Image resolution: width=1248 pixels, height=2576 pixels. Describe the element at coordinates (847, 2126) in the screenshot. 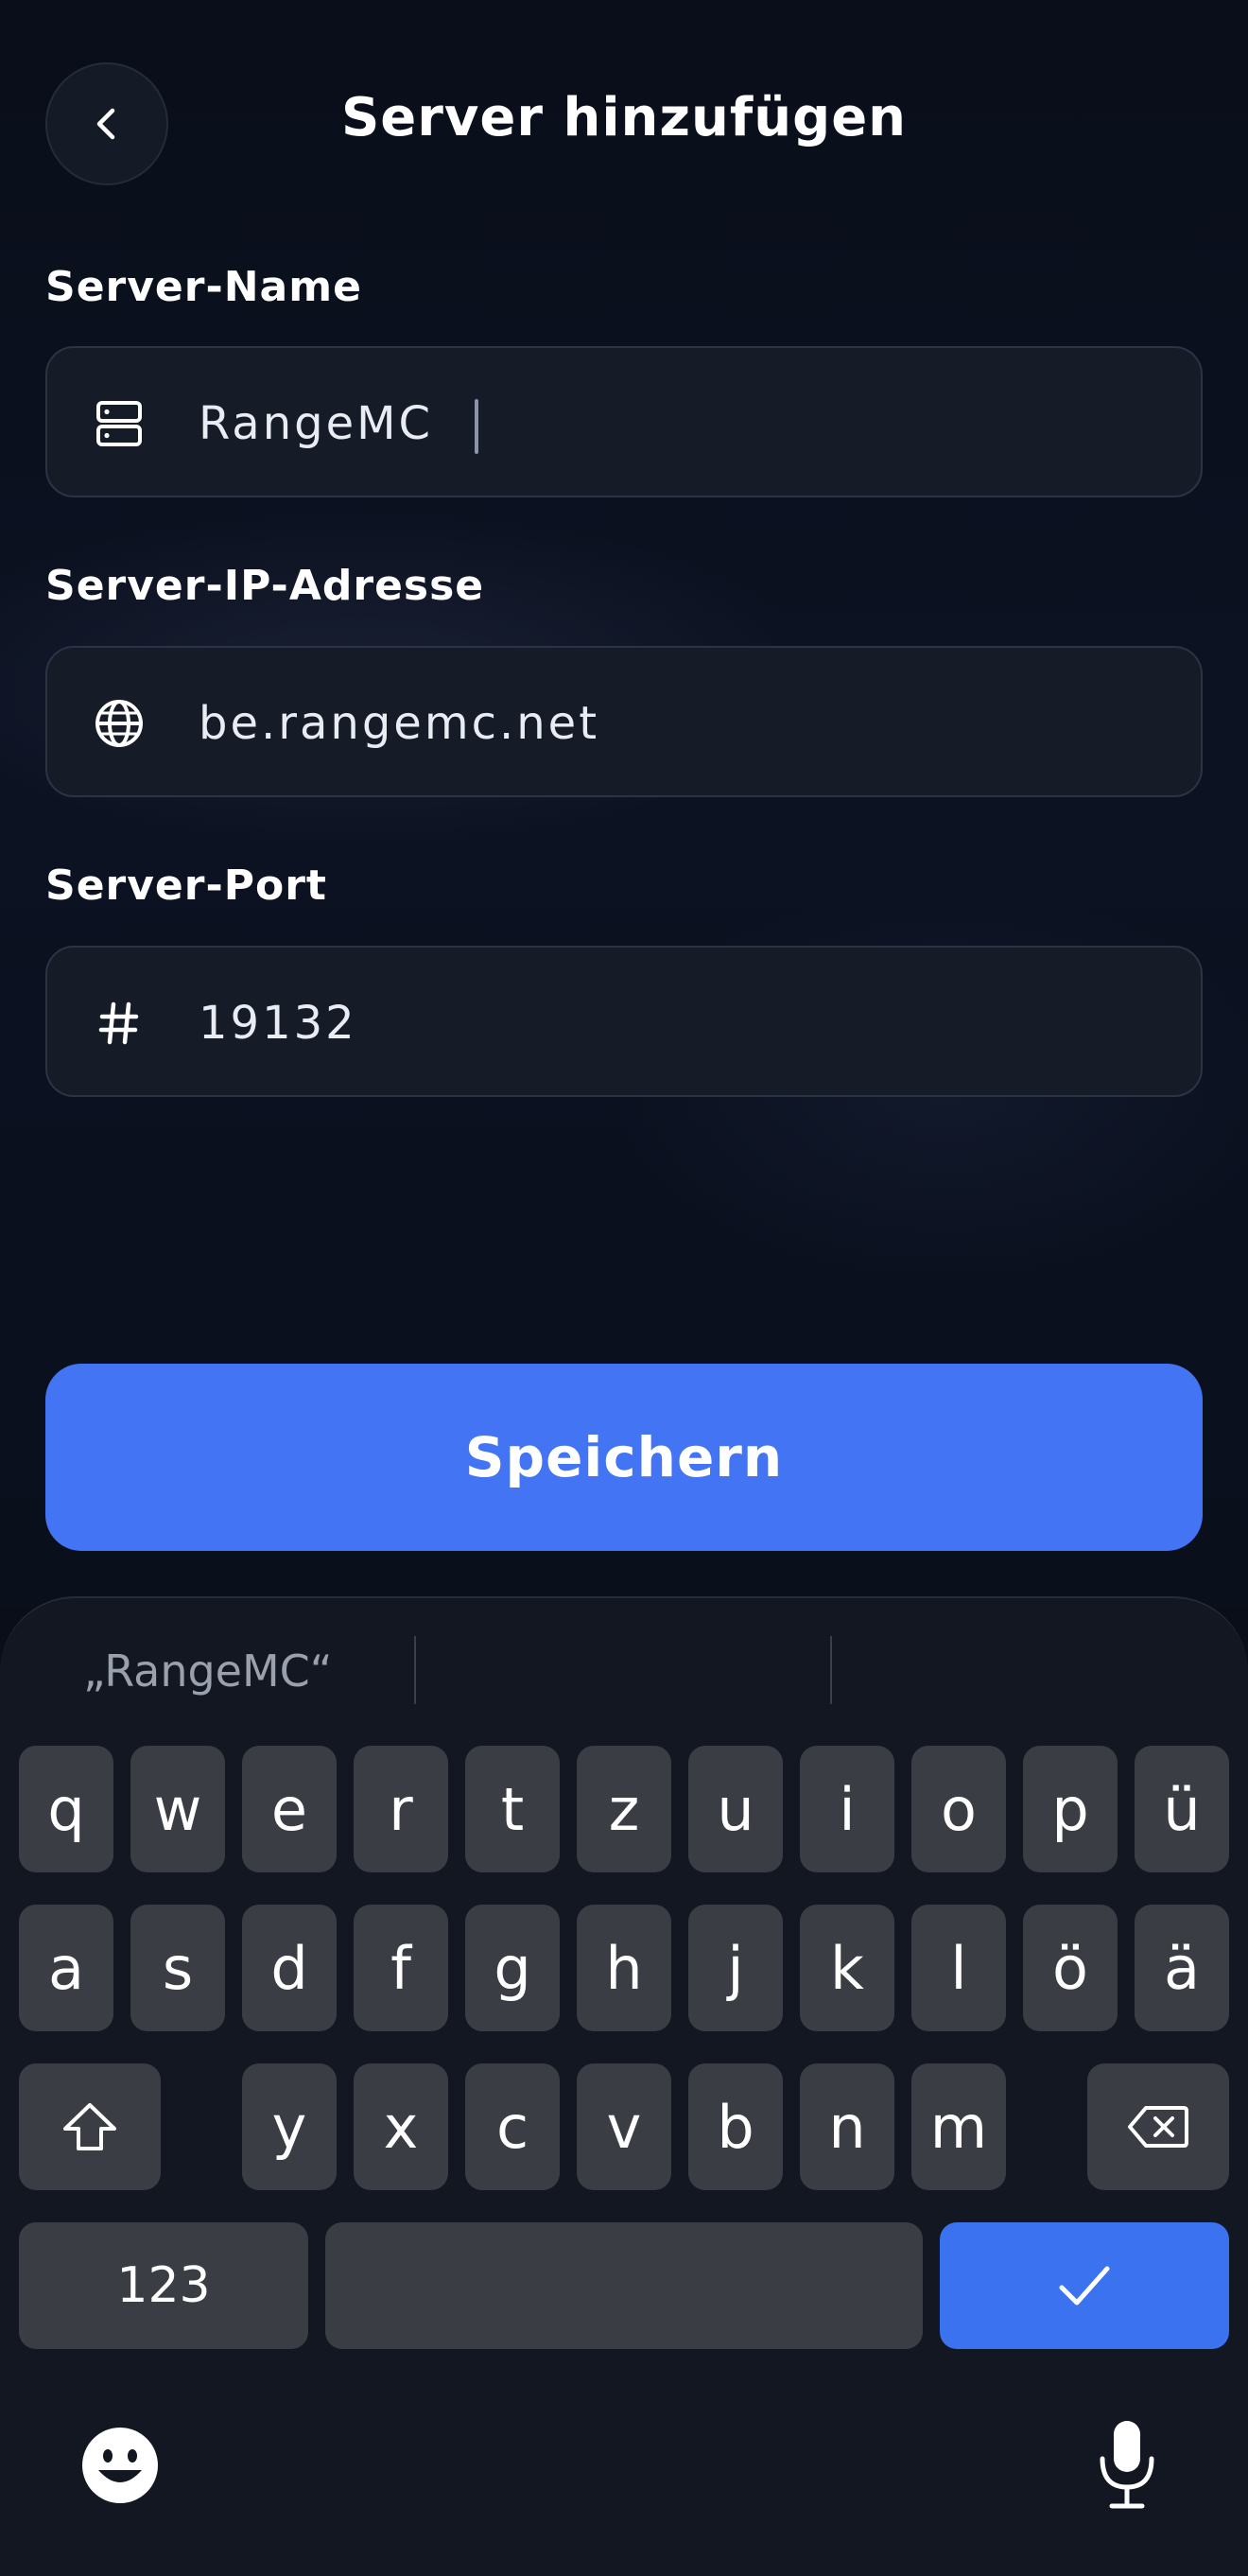

I see `key-n: n` at that location.